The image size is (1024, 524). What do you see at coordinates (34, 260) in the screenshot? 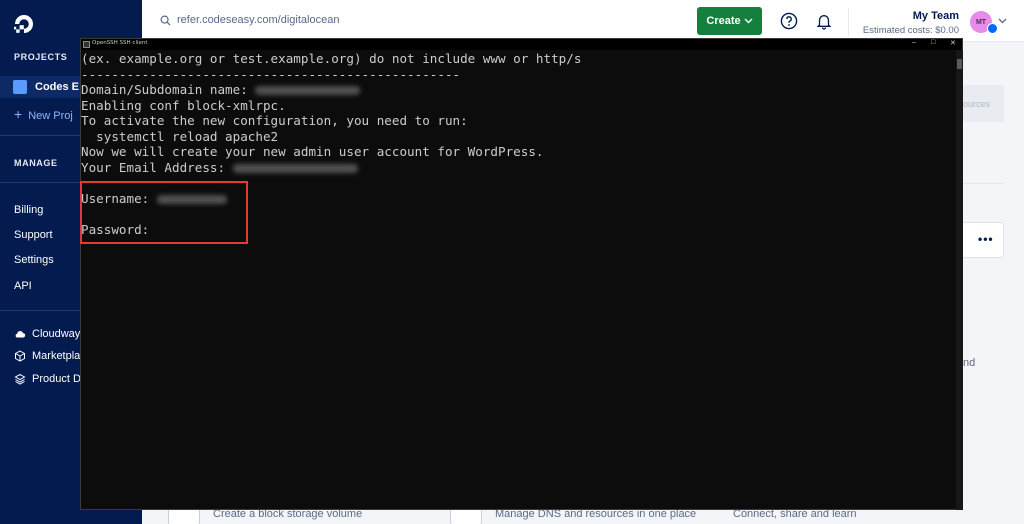
I see `sidebar-item-settings: Settings` at bounding box center [34, 260].